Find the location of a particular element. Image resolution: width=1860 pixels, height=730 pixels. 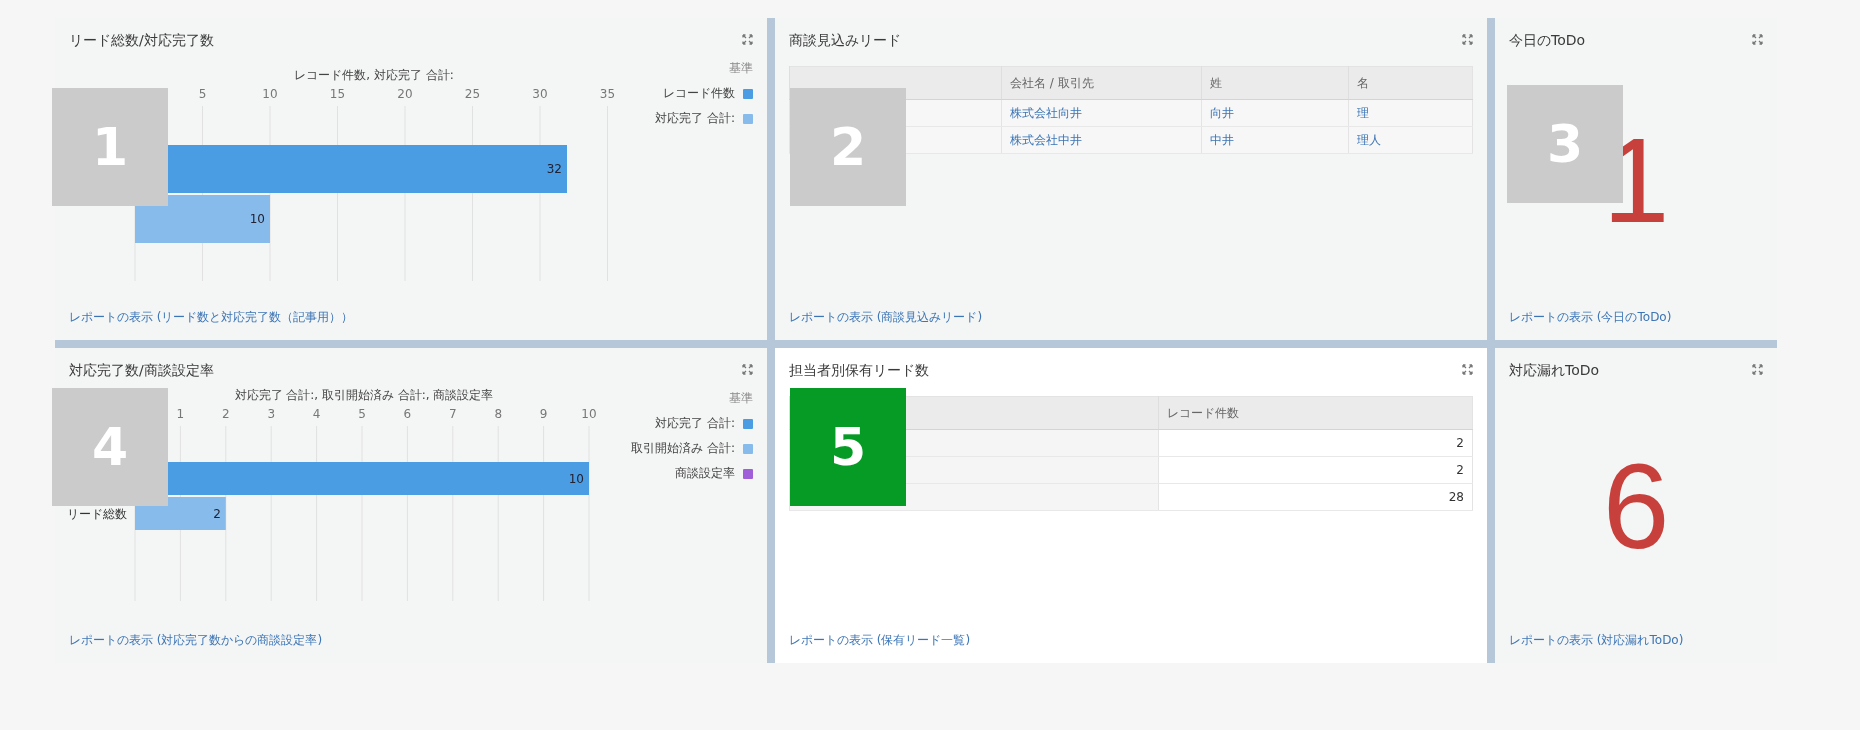

axis-tick-label: 8 is located at coordinates (498, 414).